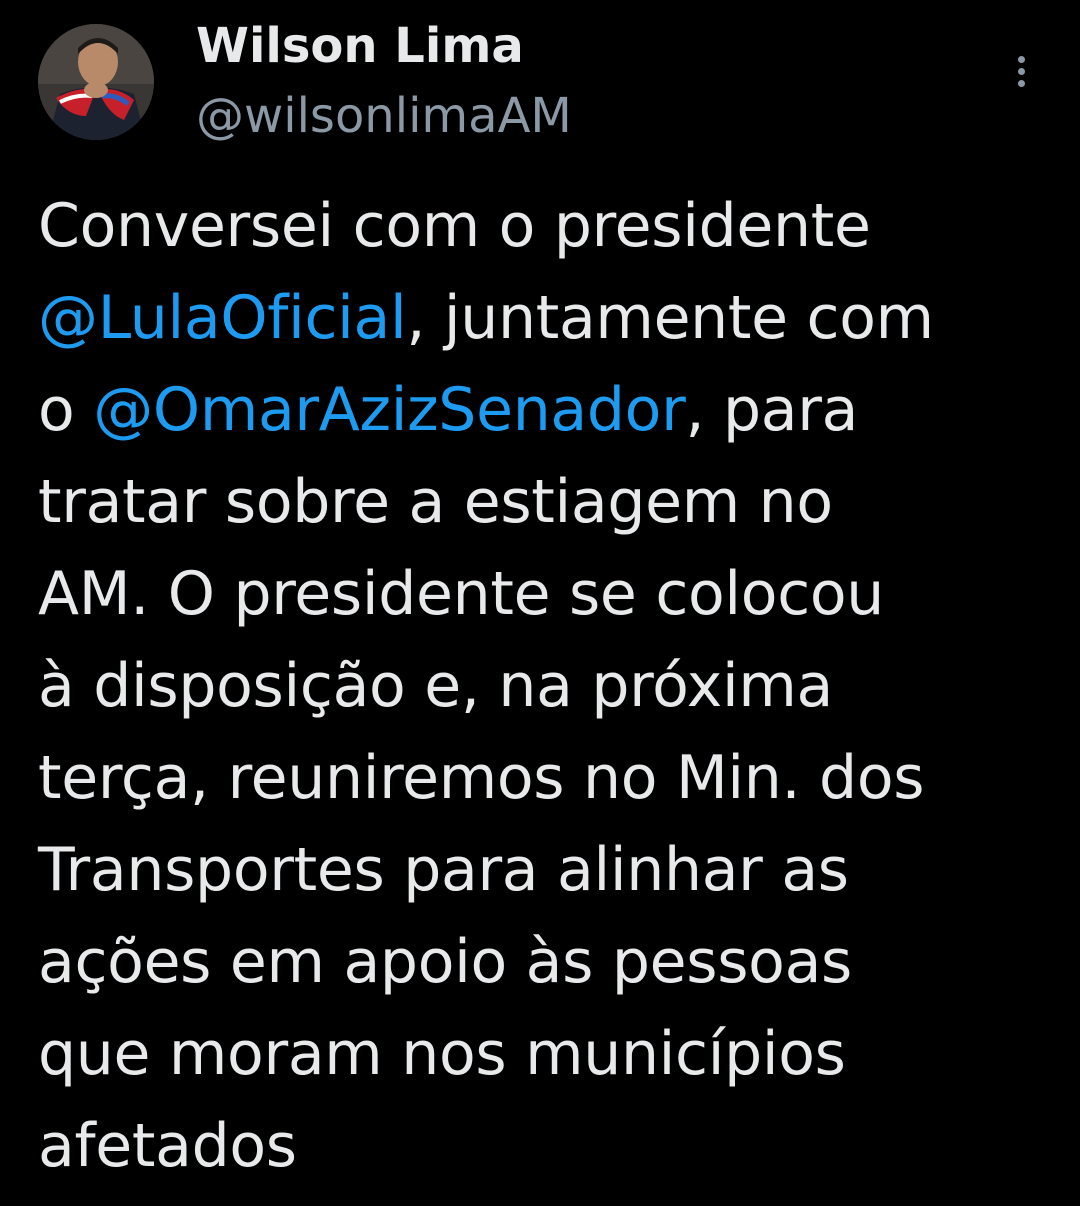 This screenshot has height=1206, width=1080. I want to click on tweet-text-line: Conversei com o presidente, so click(538, 226).